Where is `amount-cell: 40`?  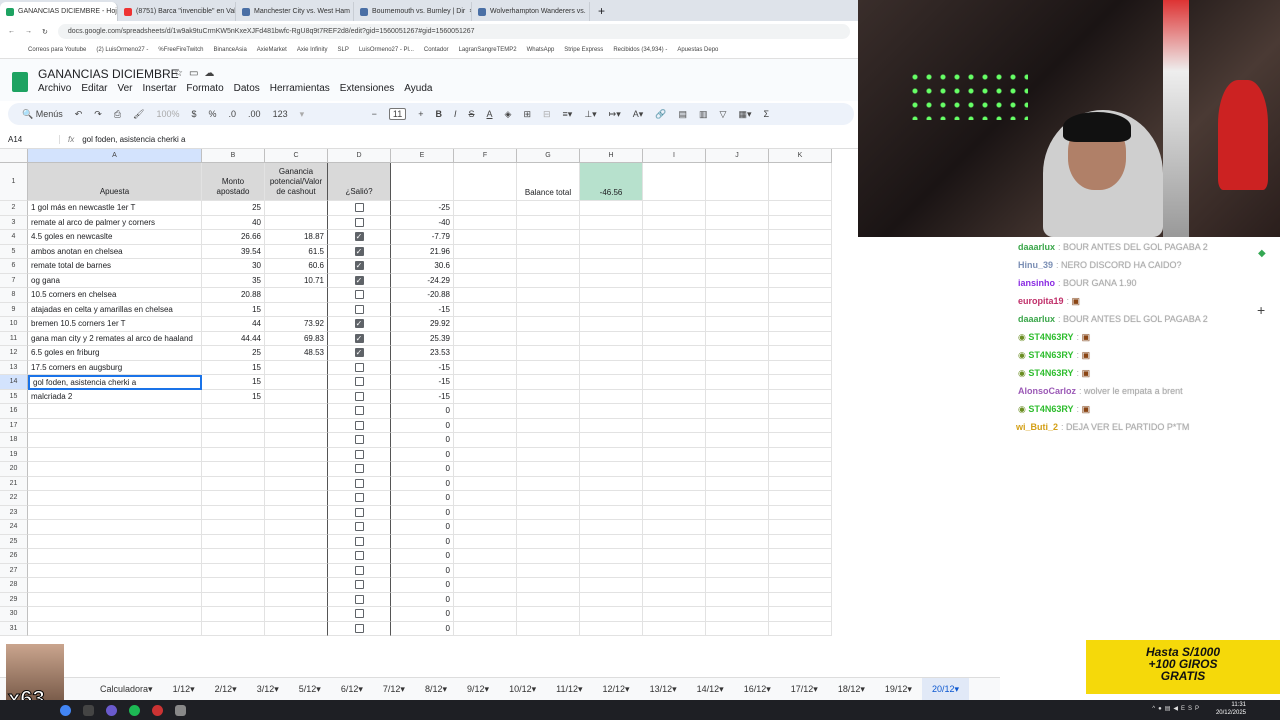 amount-cell: 40 is located at coordinates (233, 222).